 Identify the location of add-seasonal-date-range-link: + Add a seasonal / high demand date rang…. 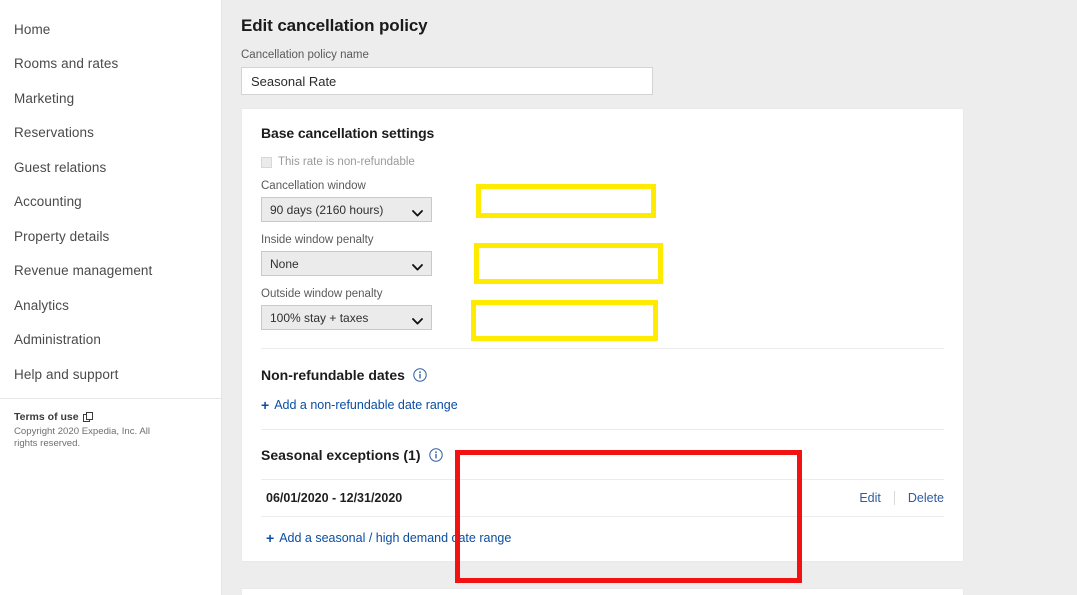
(602, 538).